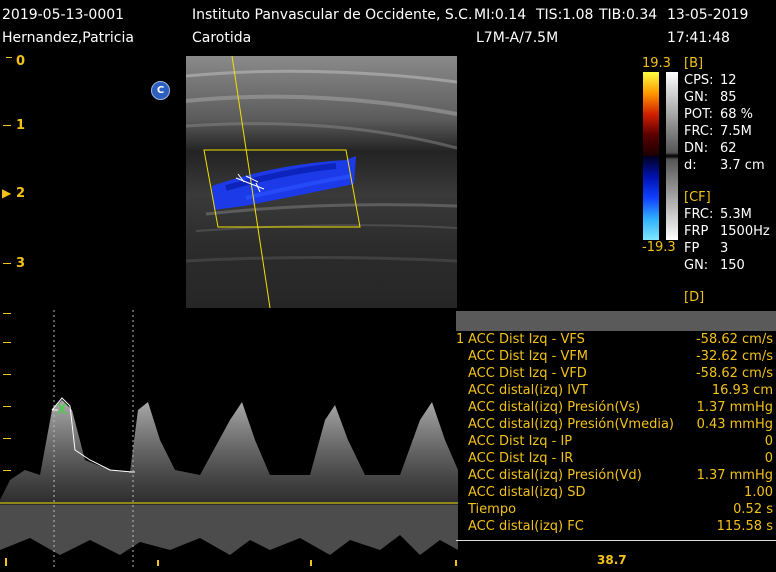 This screenshot has height=572, width=776. I want to click on measurement-row: 1 ACC Dist Izq - VFS -58.62 cm/s, so click(616, 340).